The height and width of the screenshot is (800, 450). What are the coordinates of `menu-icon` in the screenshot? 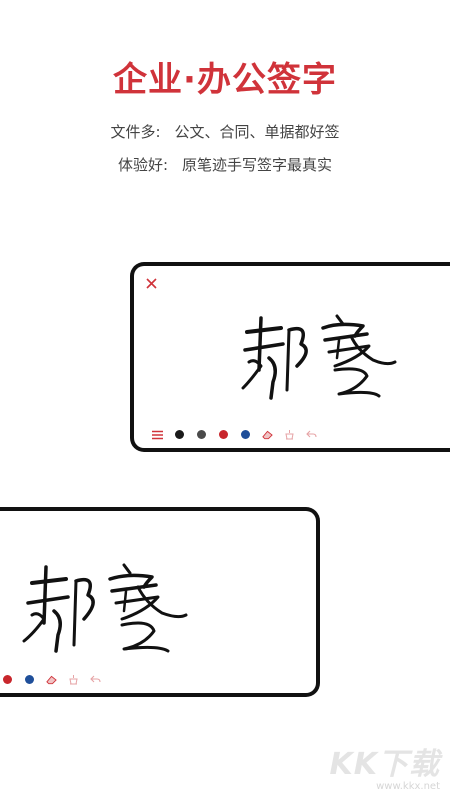 It's located at (157, 434).